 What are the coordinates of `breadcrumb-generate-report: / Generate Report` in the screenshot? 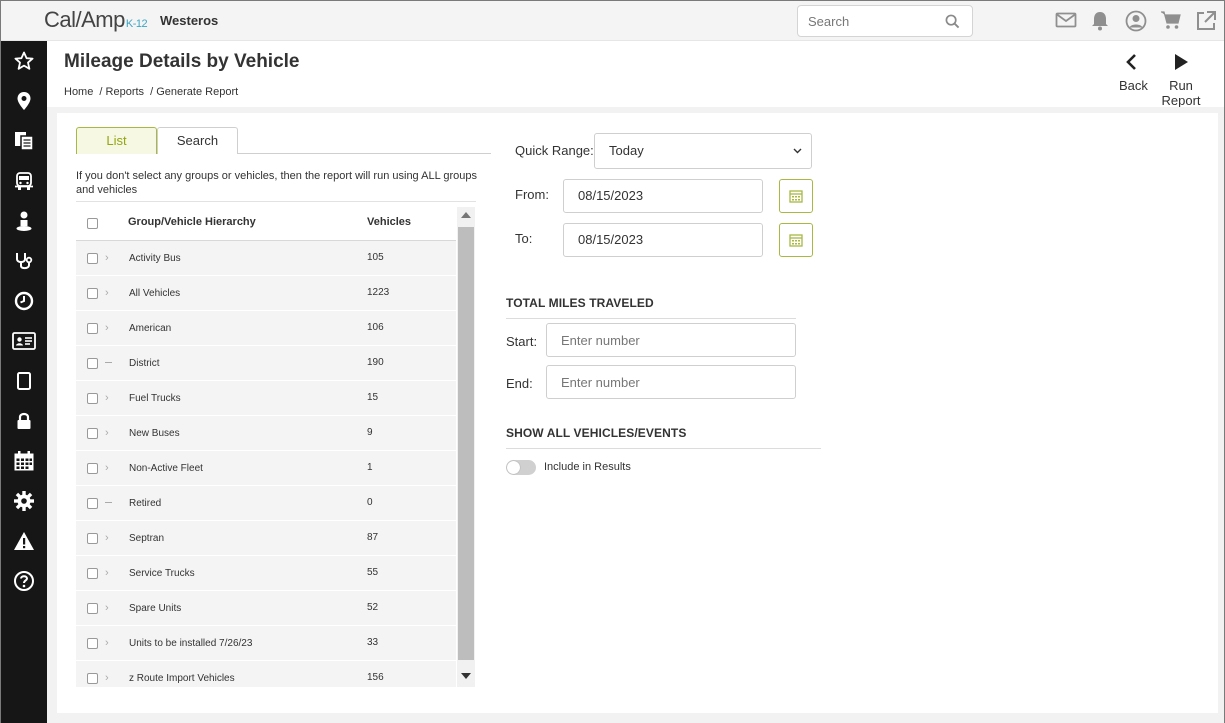 It's located at (194, 92).